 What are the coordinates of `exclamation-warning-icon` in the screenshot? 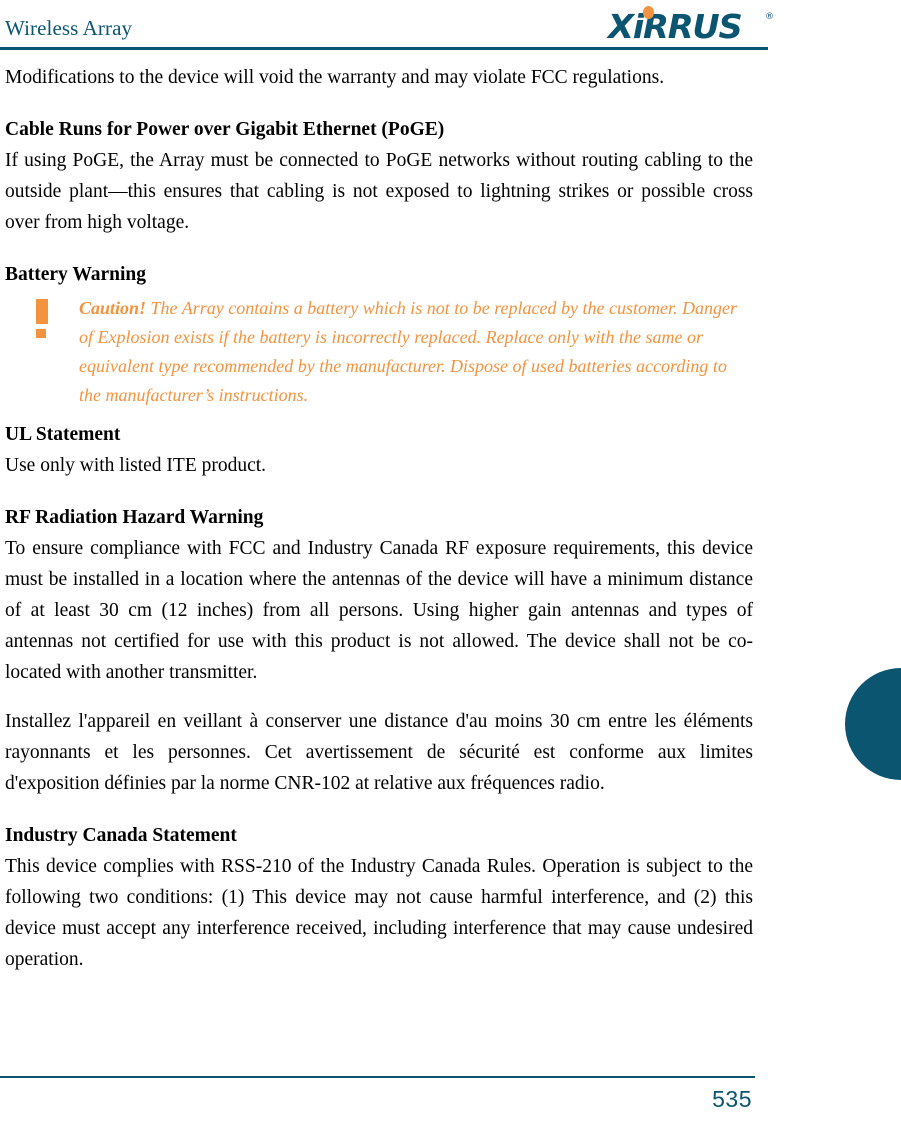 It's located at (42, 318).